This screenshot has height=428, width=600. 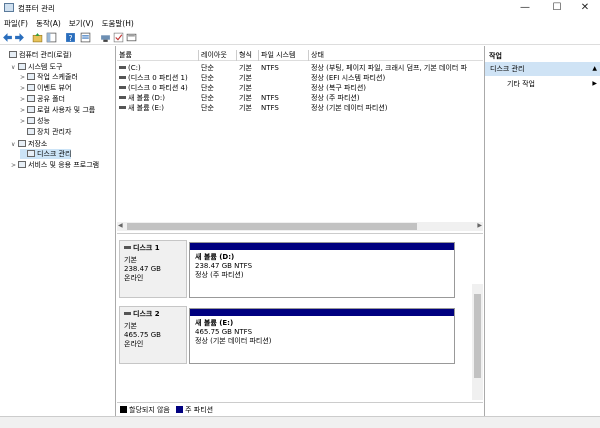 I want to click on performance-icon, so click(x=31, y=120).